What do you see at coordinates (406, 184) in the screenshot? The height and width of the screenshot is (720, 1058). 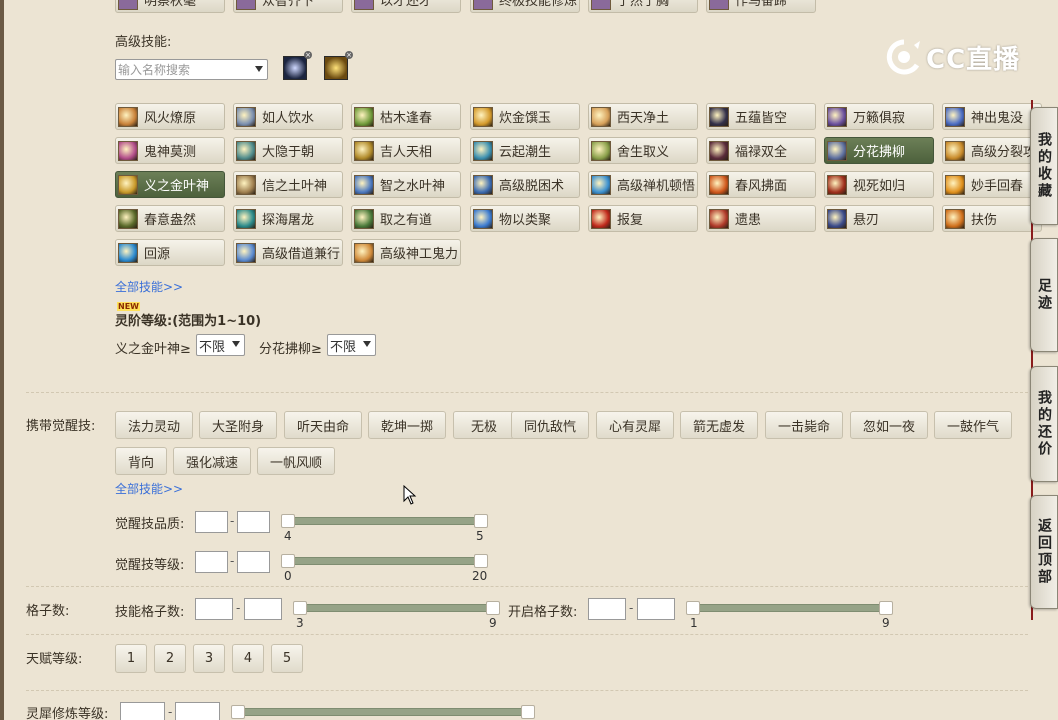 I see `advanced-skill-button: 智之水叶神` at bounding box center [406, 184].